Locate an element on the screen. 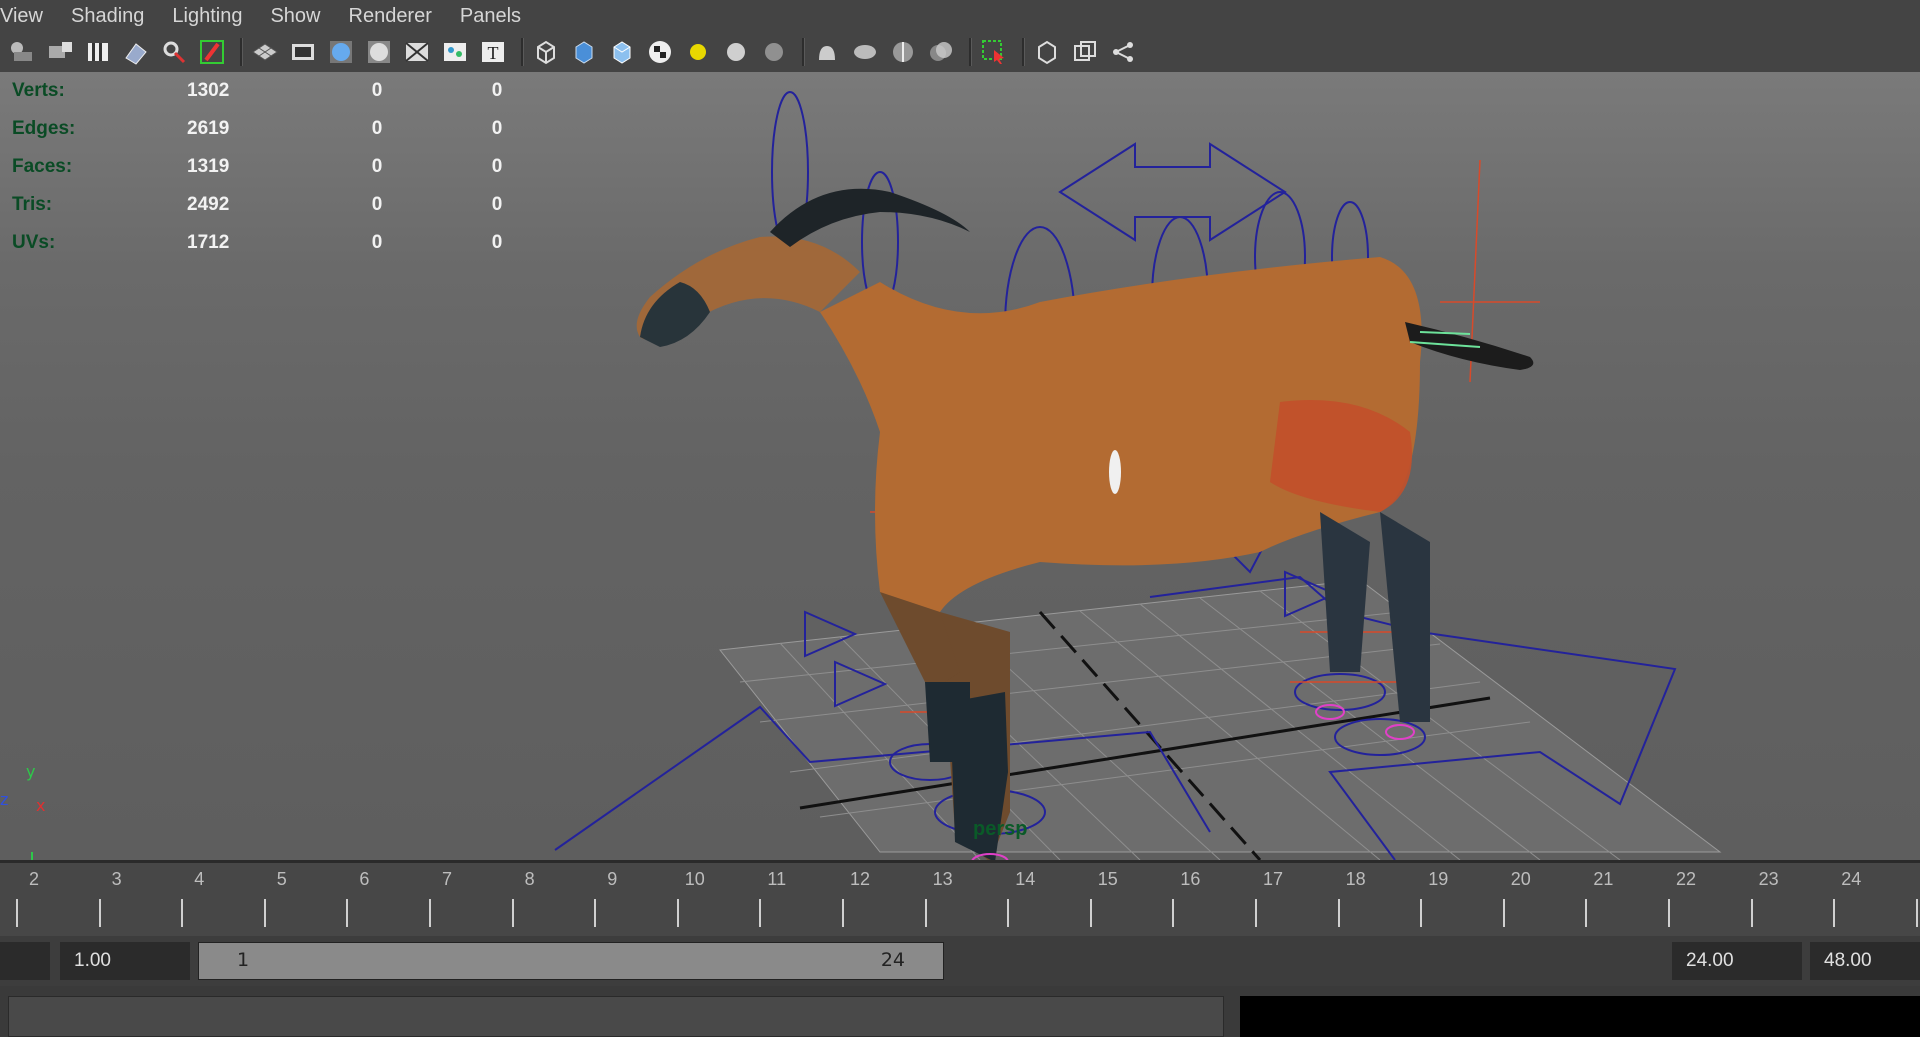  resolution-gate-icon is located at coordinates (341, 52).